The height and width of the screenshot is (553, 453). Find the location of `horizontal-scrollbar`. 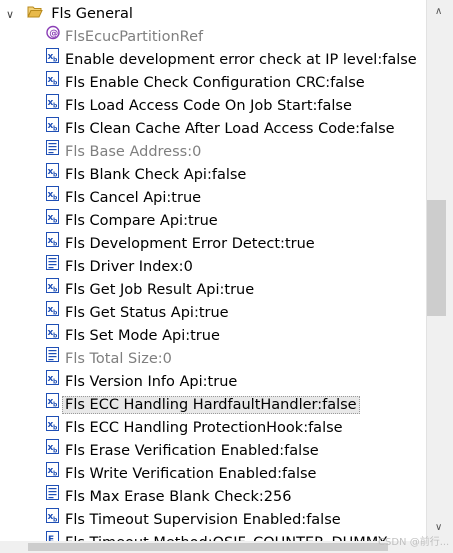

horizontal-scrollbar is located at coordinates (213, 547).